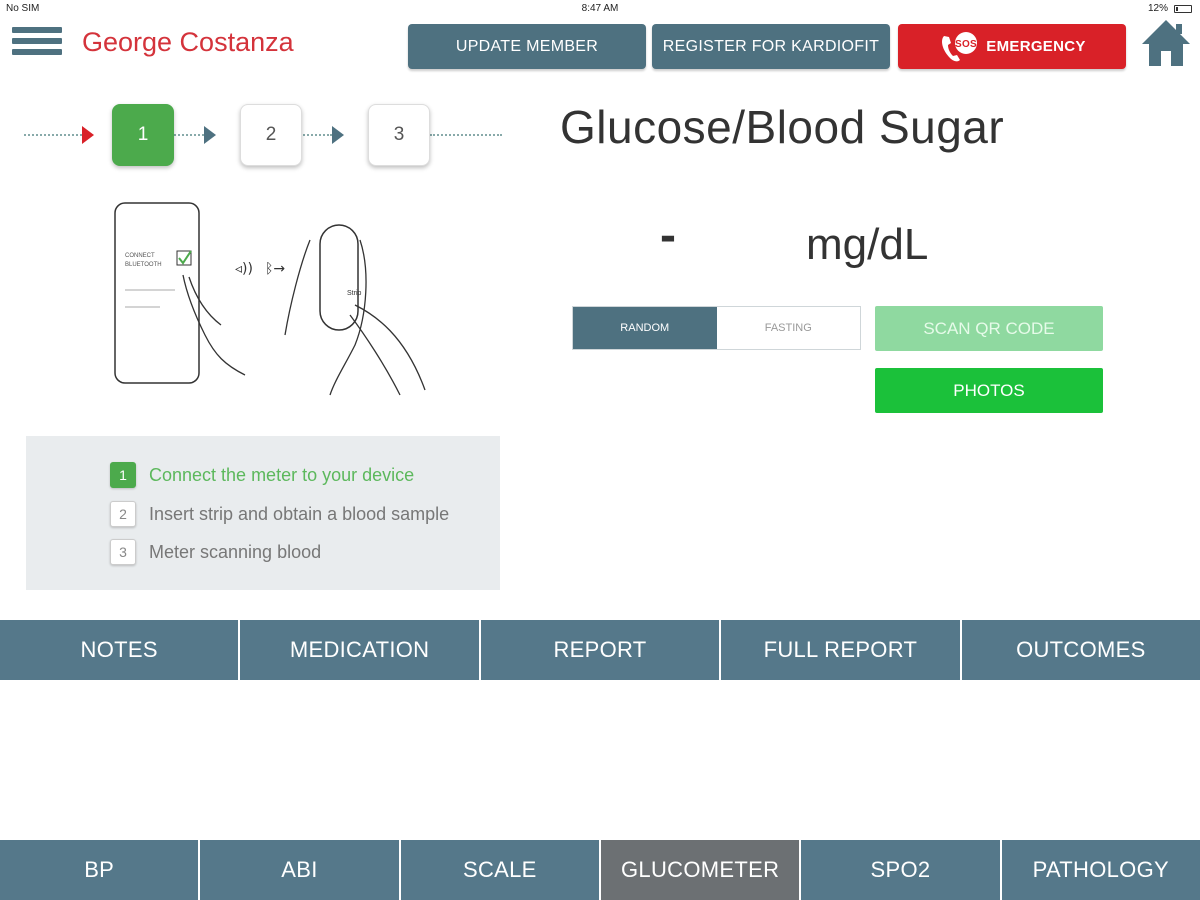 This screenshot has height=900, width=1200. What do you see at coordinates (966, 44) in the screenshot?
I see `sos-badge-text: SOS` at bounding box center [966, 44].